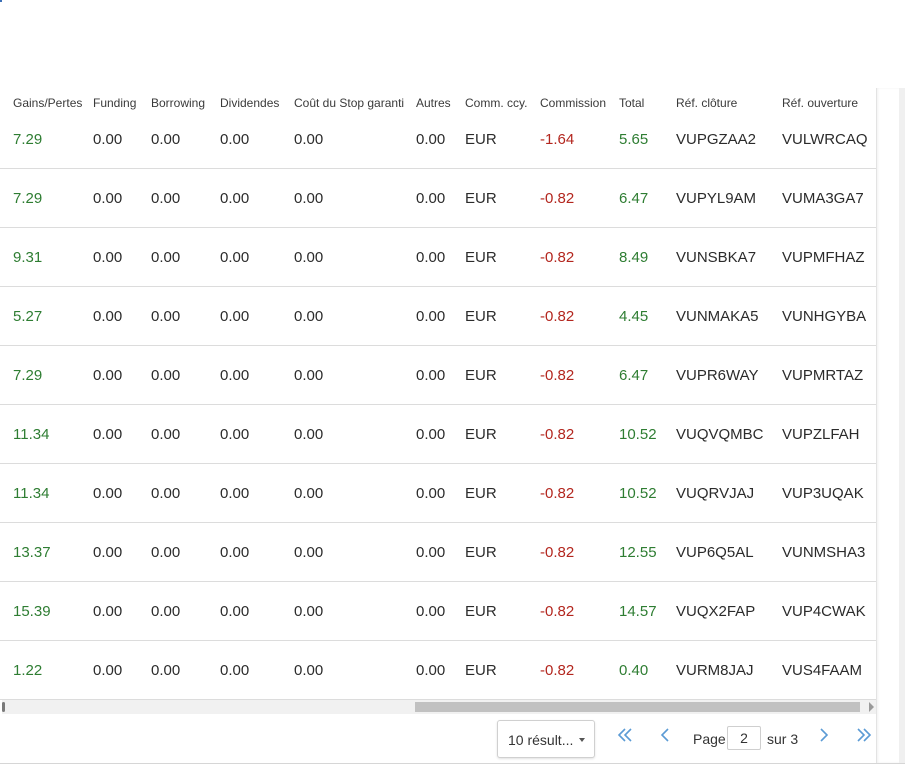  I want to click on column-header-cout-stop-garanti: Coût du Stop garanti, so click(349, 103).